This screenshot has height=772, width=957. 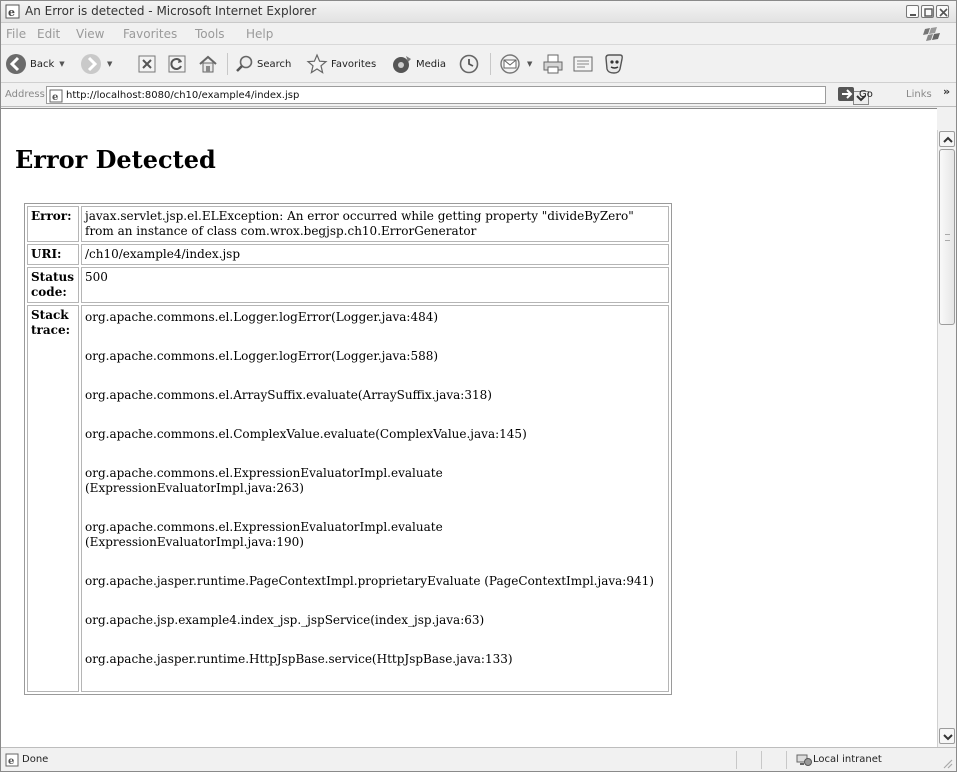 I want to click on scroll-grip, so click(x=947, y=237).